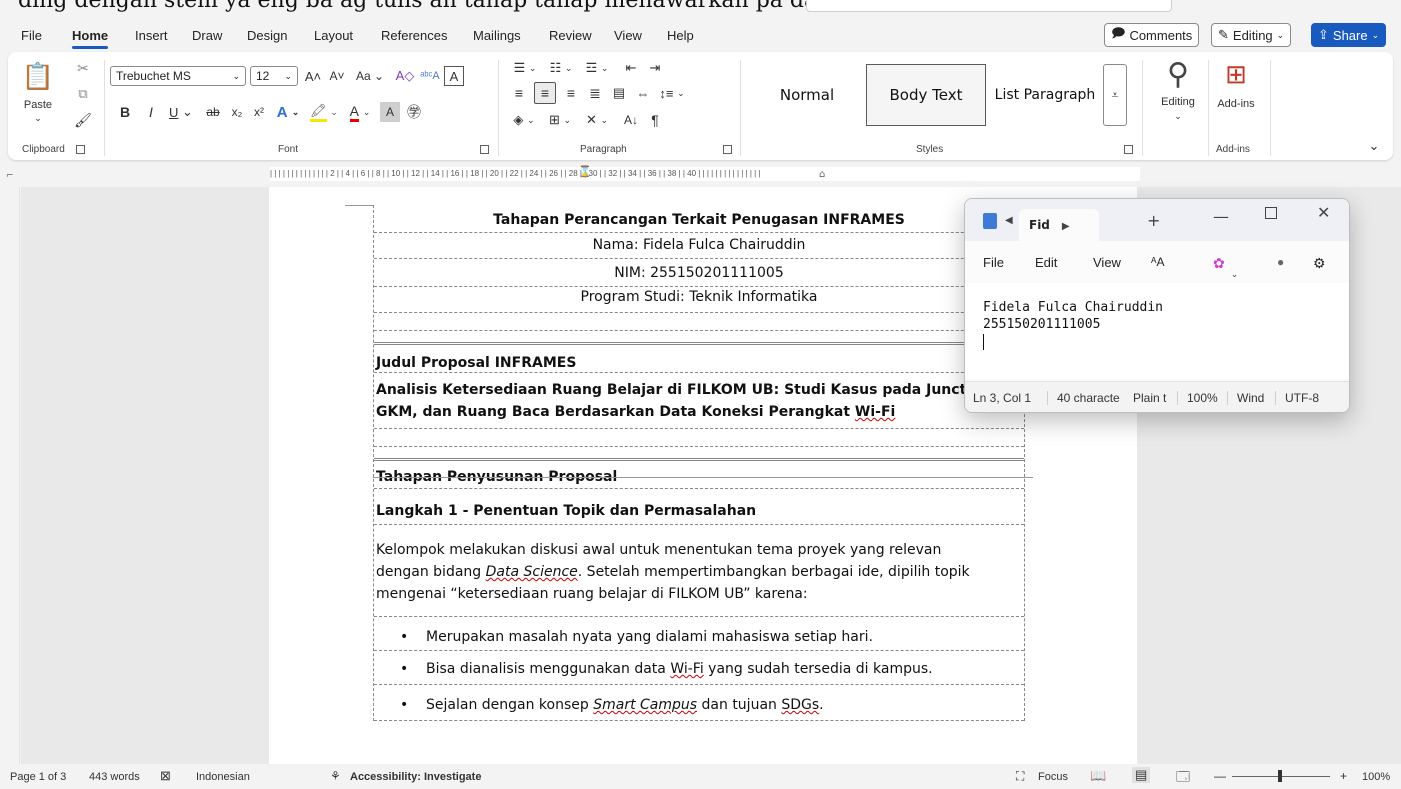 This screenshot has height=789, width=1401. What do you see at coordinates (1046, 262) in the screenshot?
I see `notepad-menu-edit: Edit` at bounding box center [1046, 262].